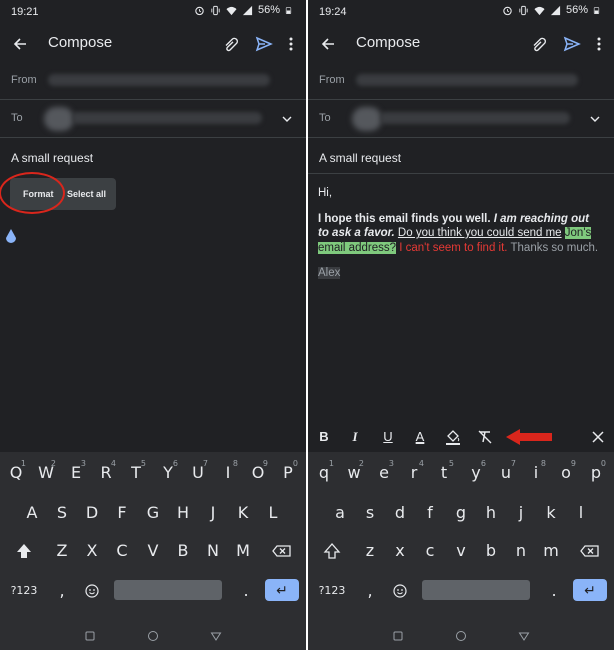 This screenshot has width=614, height=650. I want to click on key-h: H, so click(183, 513).